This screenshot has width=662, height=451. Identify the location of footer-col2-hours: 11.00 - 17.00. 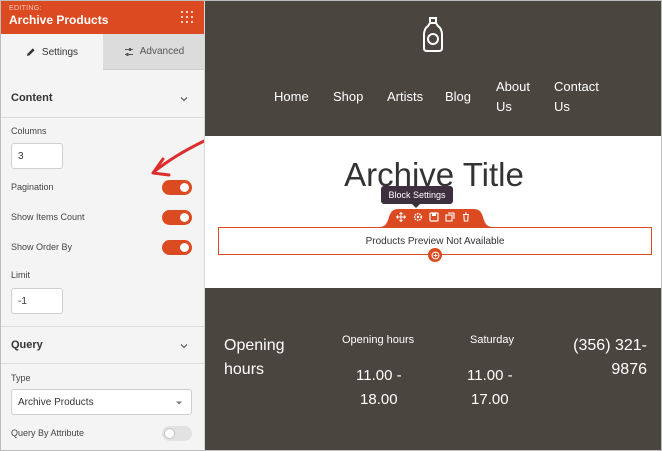
(490, 388).